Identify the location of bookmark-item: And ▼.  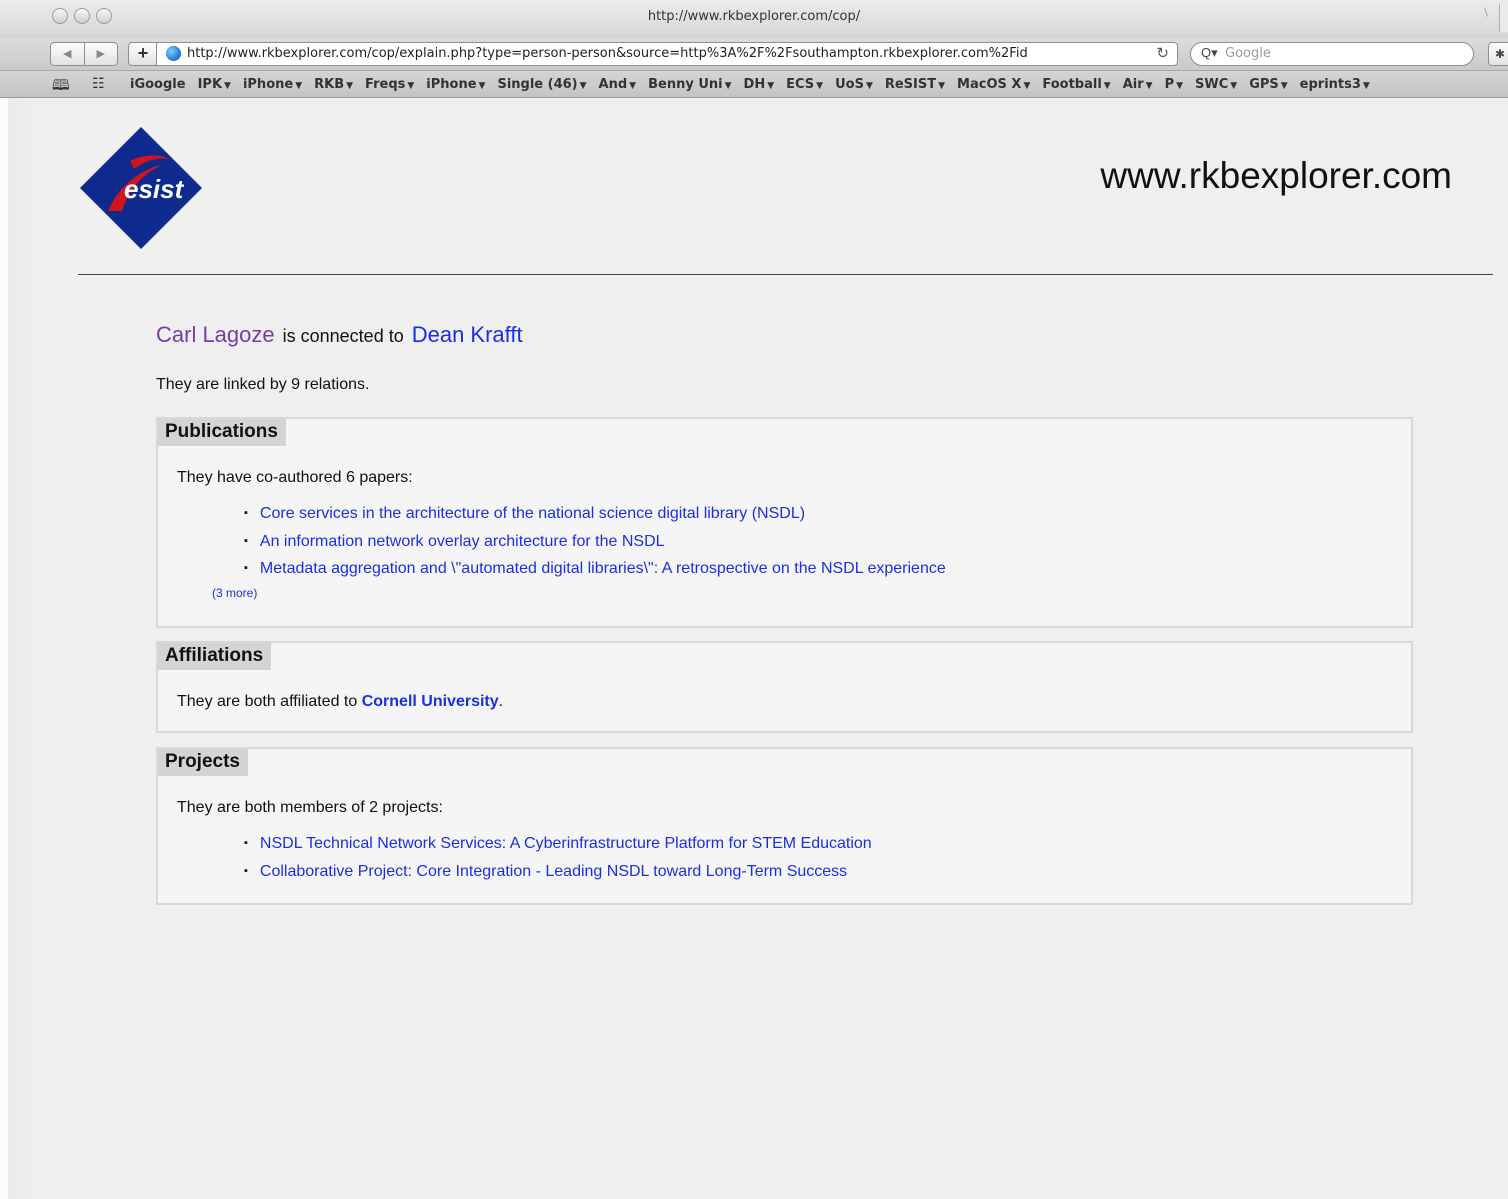
(618, 84).